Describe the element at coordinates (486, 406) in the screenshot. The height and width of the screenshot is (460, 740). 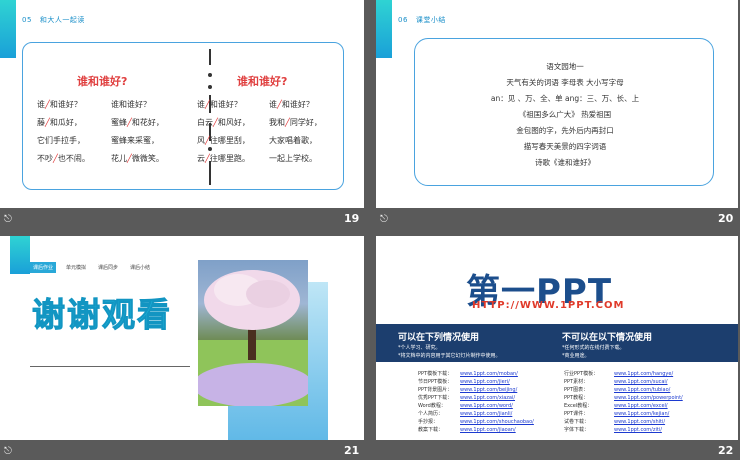
I see `link: www.1ppt.com/word/` at that location.